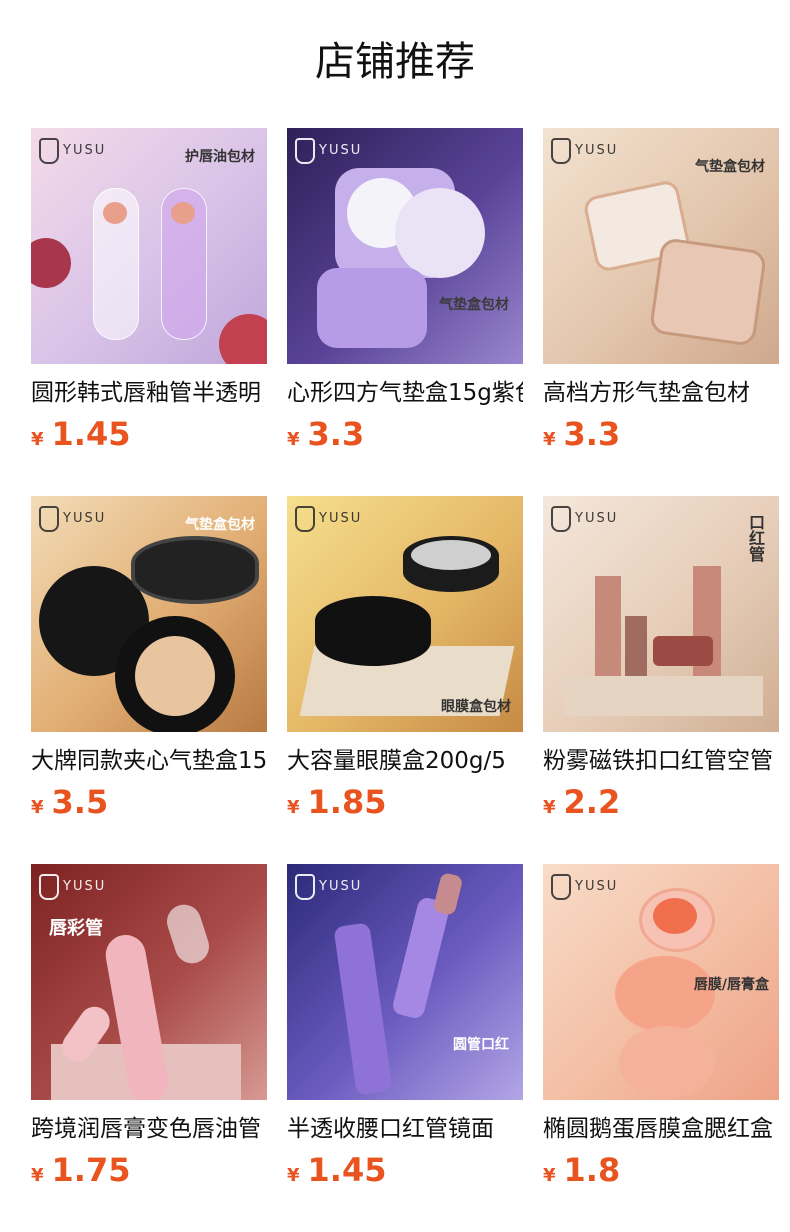  I want to click on price-value: 1.8, so click(592, 1170).